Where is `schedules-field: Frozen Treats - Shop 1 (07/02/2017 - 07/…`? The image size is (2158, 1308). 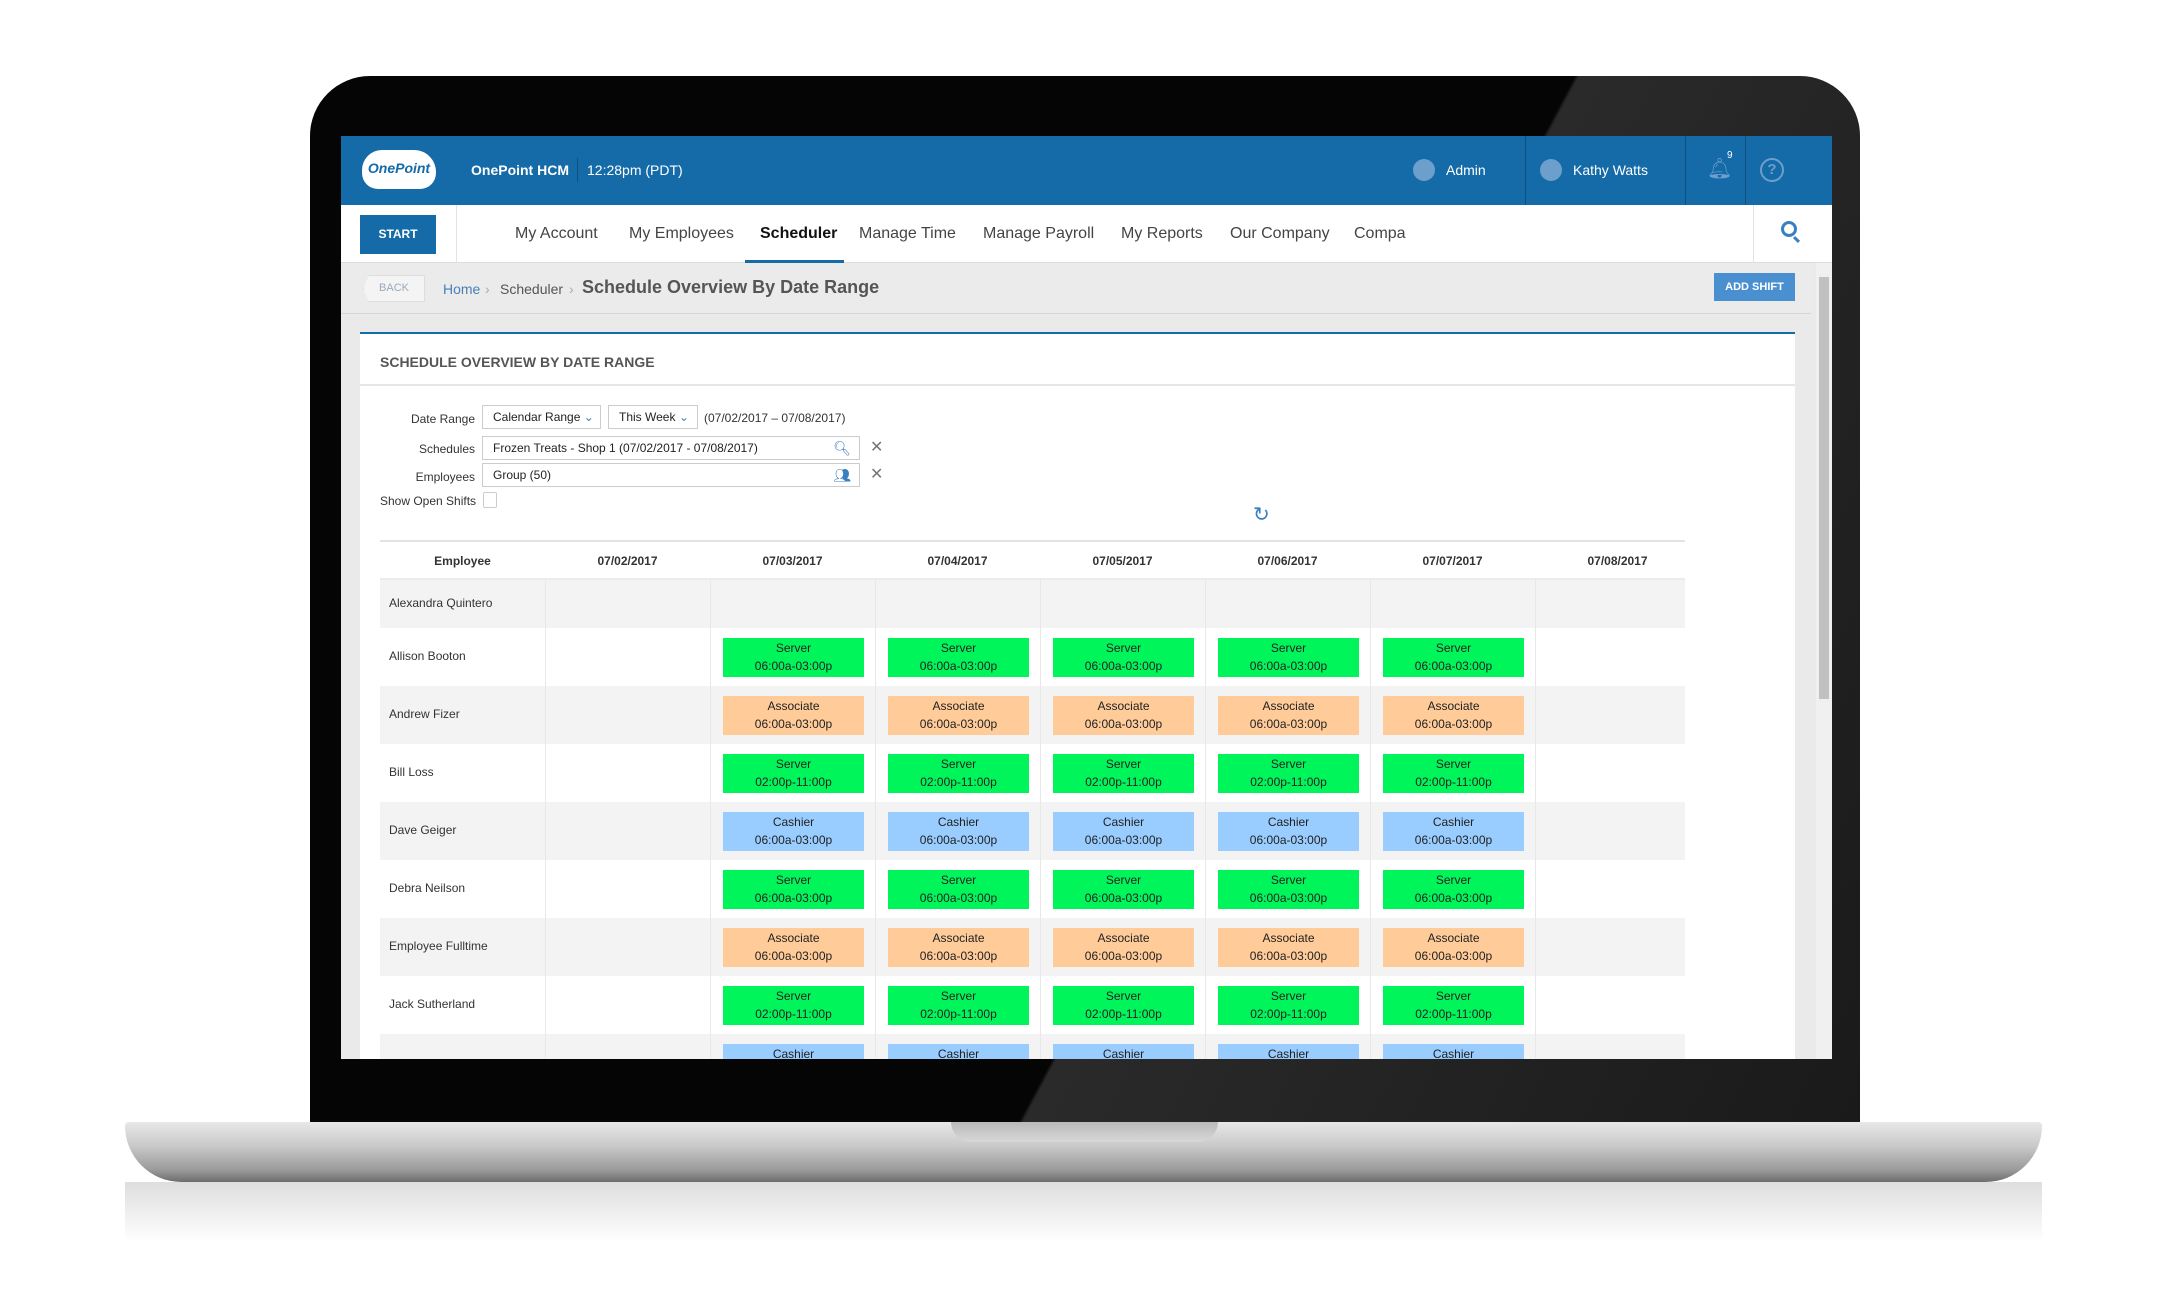
schedules-field: Frozen Treats - Shop 1 (07/02/2017 - 07/… is located at coordinates (671, 448).